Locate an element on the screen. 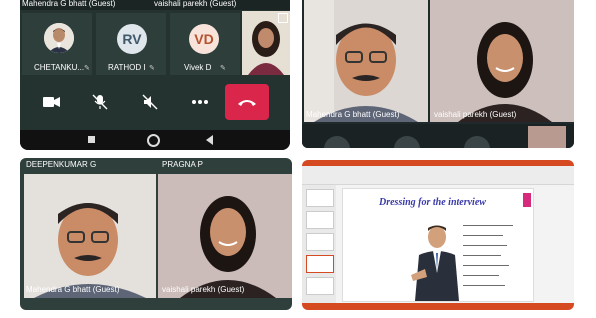 The height and width of the screenshot is (318, 596). avatar-initials-2: RV is located at coordinates (132, 39).